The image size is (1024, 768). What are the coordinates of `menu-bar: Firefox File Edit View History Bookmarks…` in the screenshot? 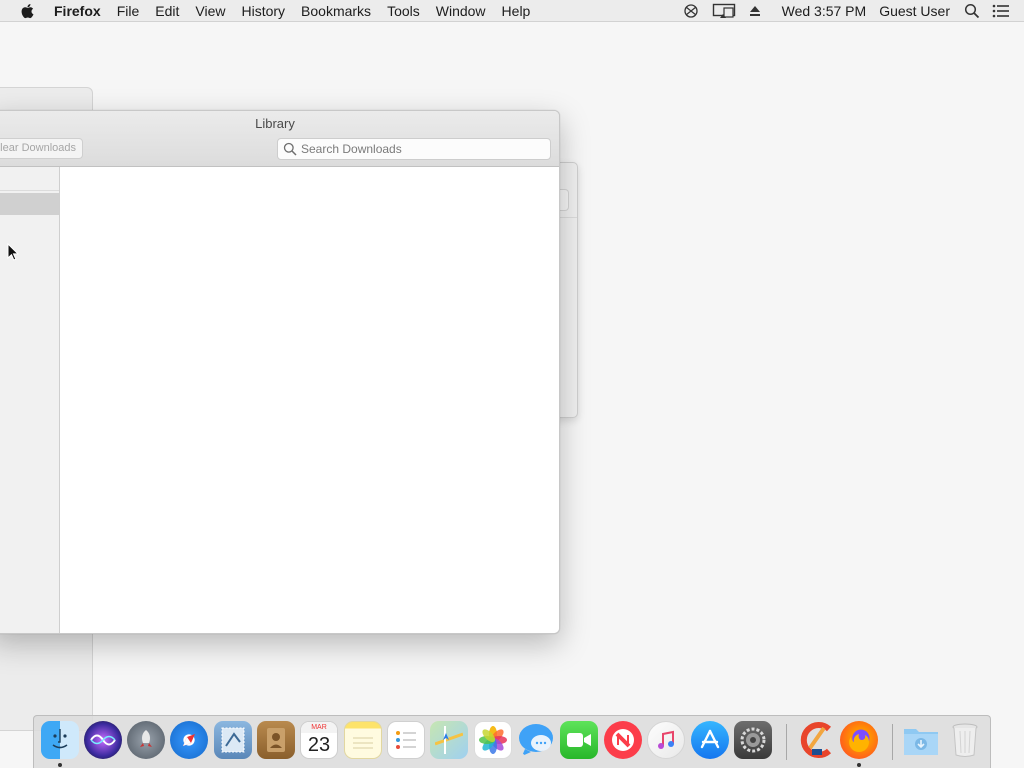 It's located at (512, 11).